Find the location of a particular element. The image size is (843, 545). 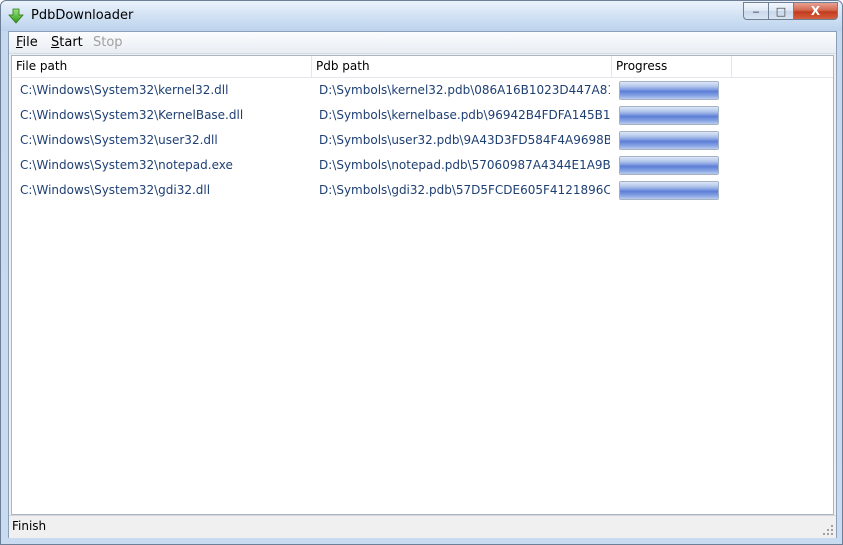

menu-bar: File Start Stop is located at coordinates (422, 43).